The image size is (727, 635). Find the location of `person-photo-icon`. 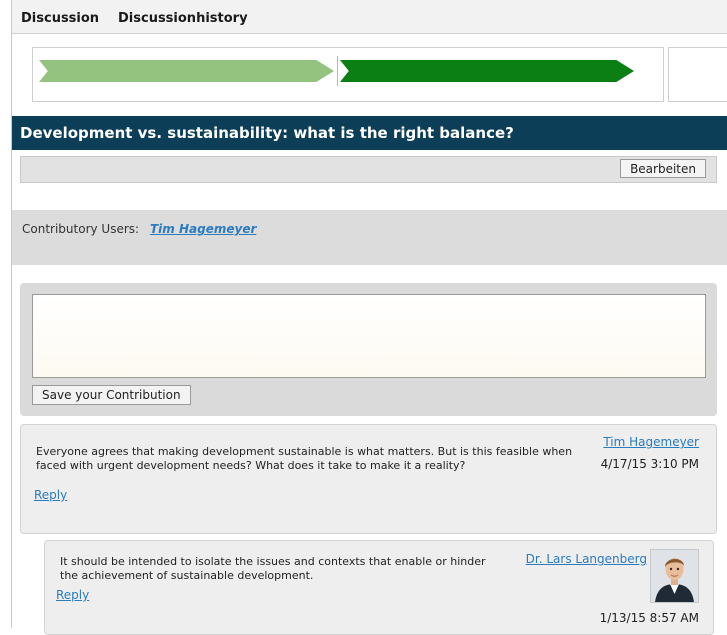

person-photo-icon is located at coordinates (674, 576).